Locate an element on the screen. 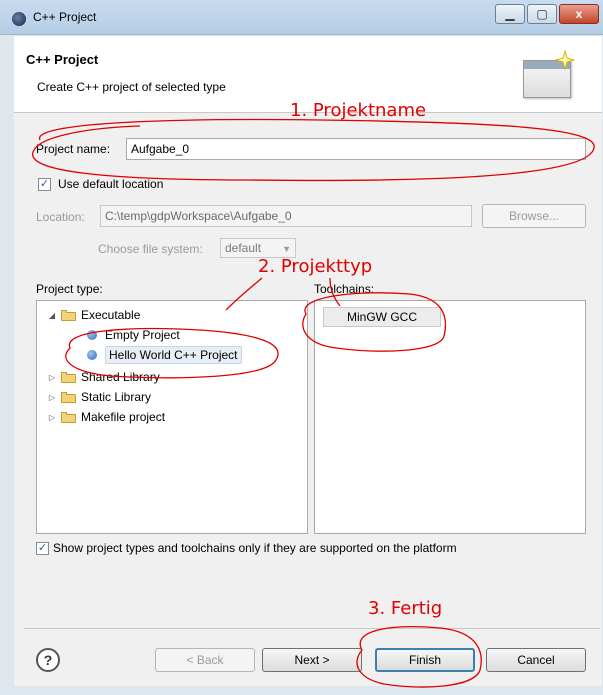 The image size is (603, 695). scribble-arrow-right is located at coordinates (335, 292).